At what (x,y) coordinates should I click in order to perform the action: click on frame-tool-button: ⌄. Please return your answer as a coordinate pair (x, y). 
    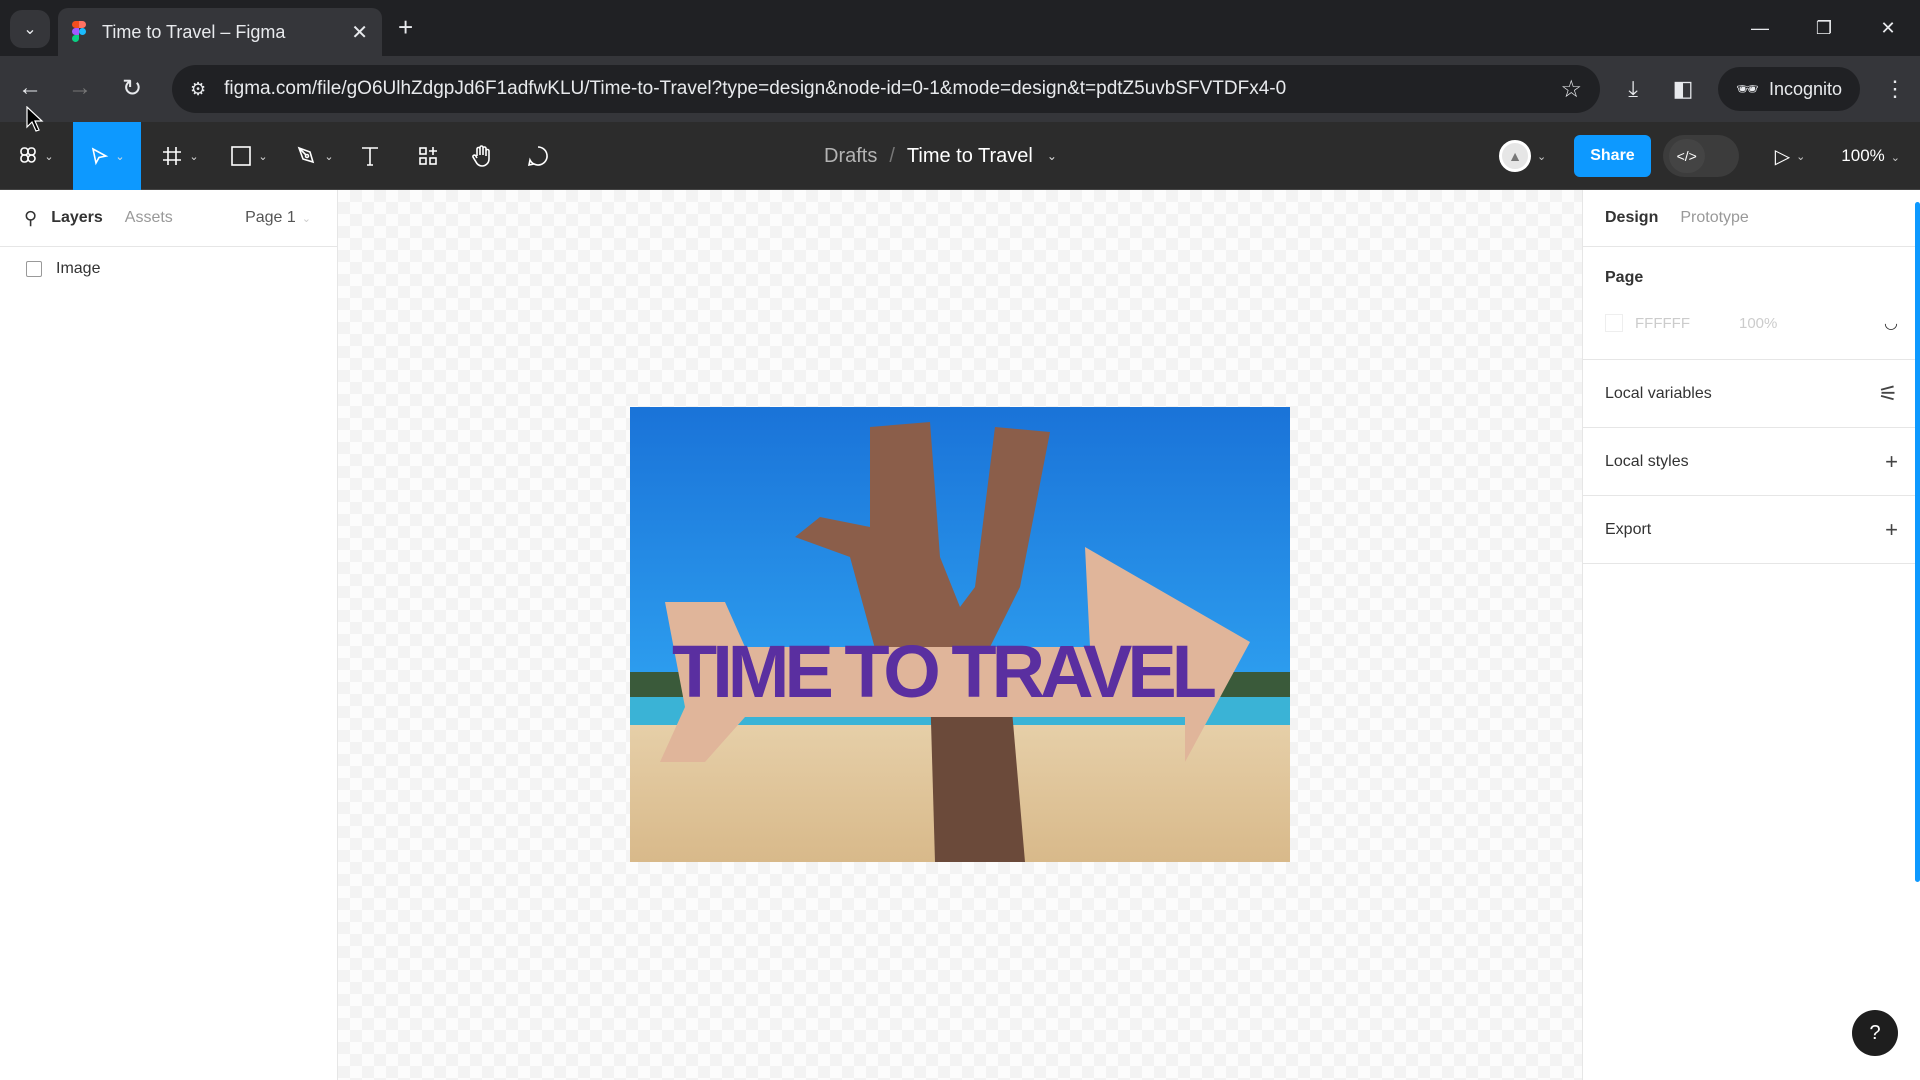
    Looking at the image, I should click on (180, 156).